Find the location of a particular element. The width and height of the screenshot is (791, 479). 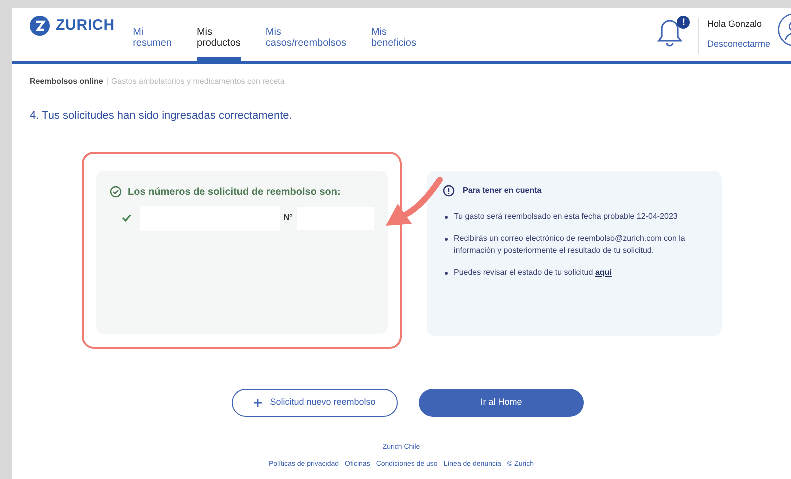

nav-tab: Mis productos is located at coordinates (218, 44).